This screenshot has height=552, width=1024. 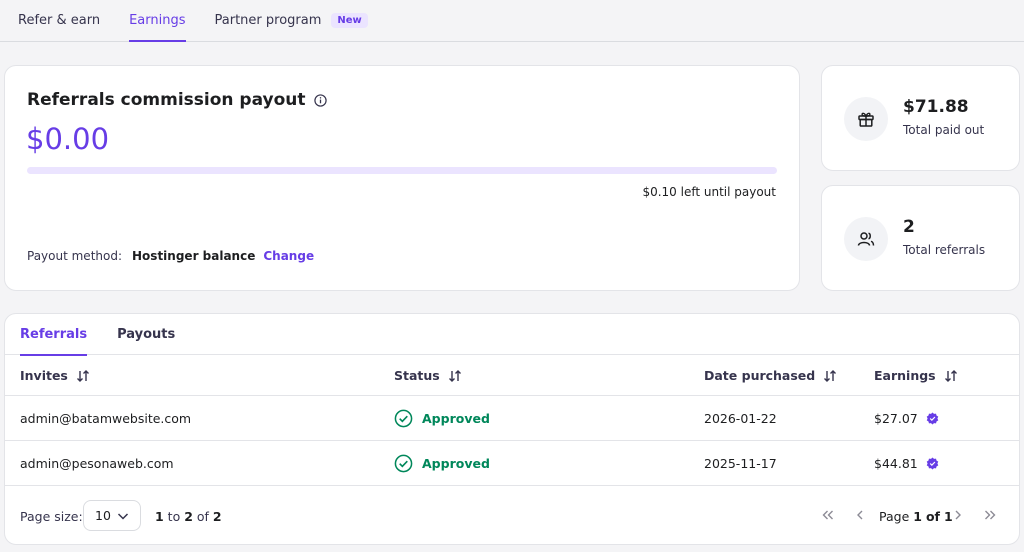 I want to click on last-page-button, so click(x=990, y=515).